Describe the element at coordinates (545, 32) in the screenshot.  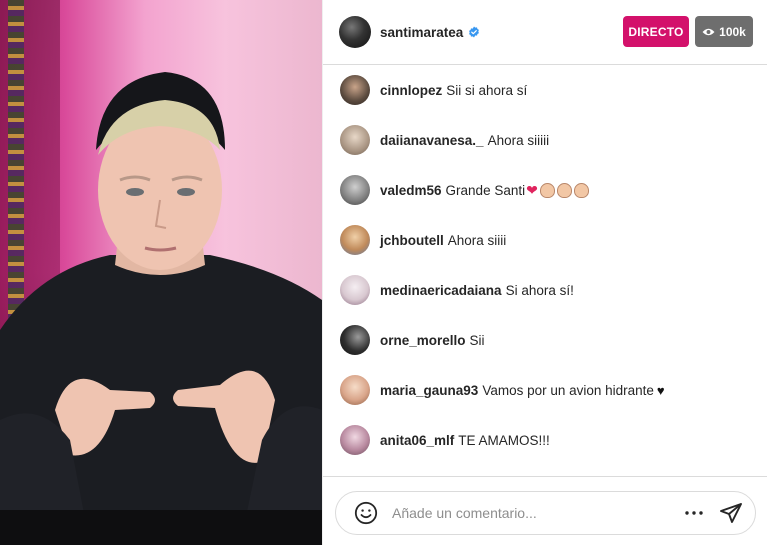
I see `live-header: santimaratea DIRECTO 100k` at that location.